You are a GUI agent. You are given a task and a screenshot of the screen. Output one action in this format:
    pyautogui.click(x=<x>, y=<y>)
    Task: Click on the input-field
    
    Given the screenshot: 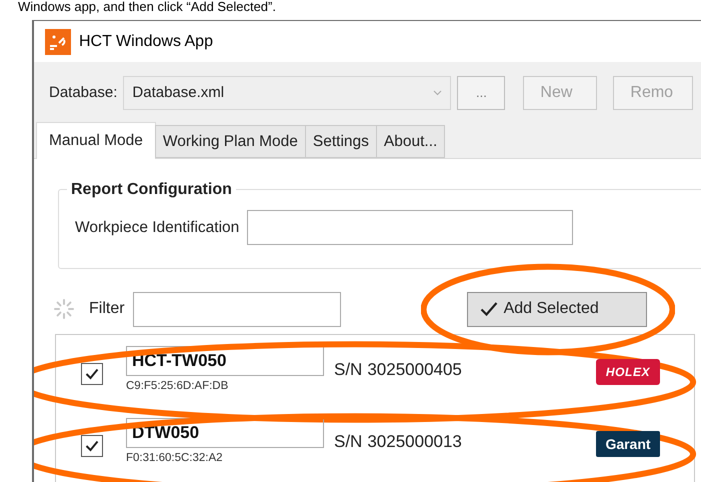 What is the action you would take?
    pyautogui.click(x=410, y=227)
    